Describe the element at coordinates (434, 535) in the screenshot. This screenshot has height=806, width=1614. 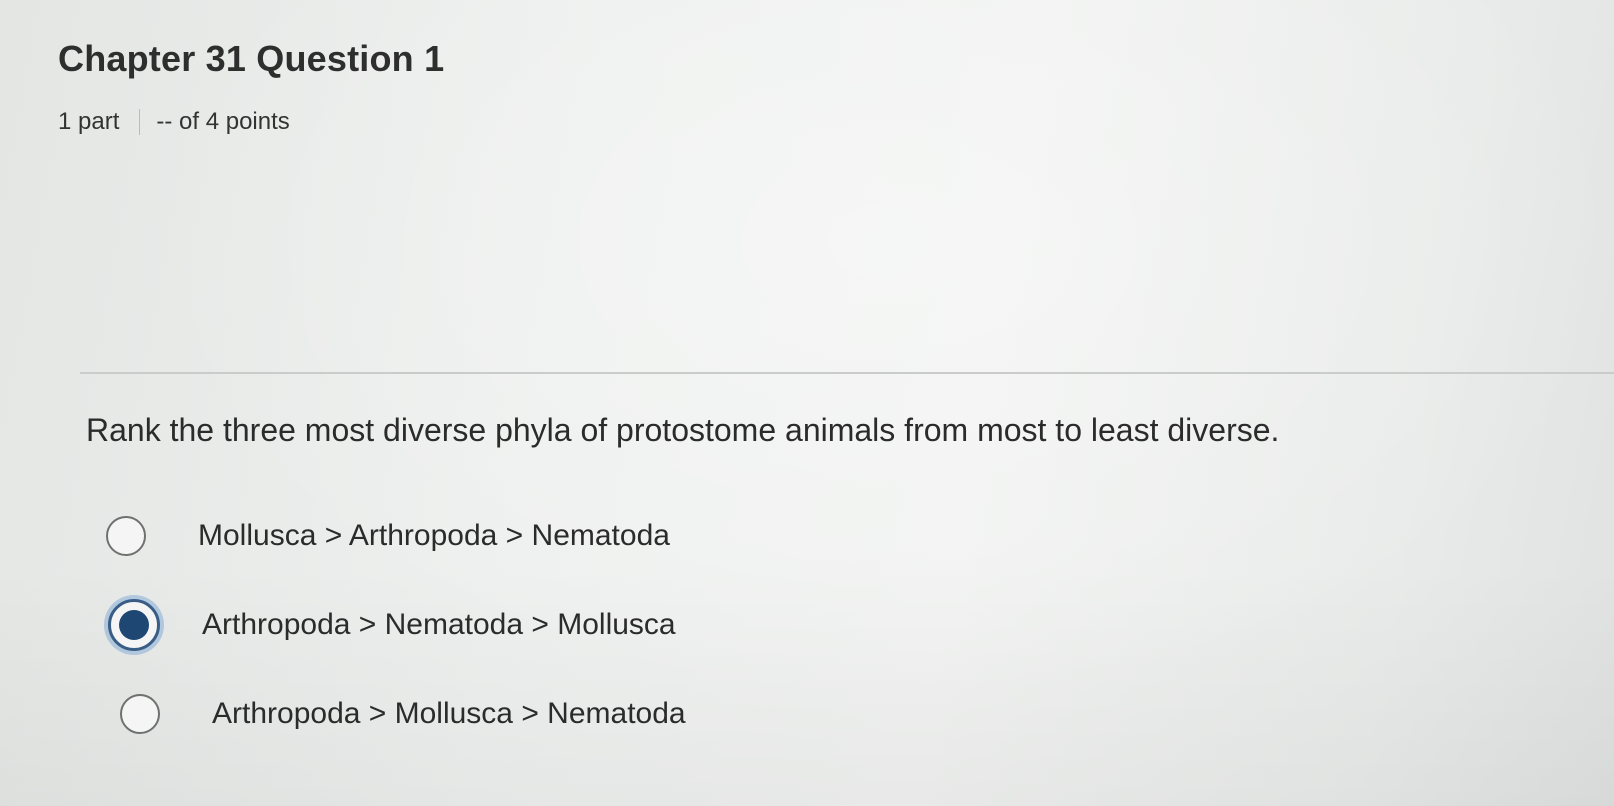
I see `answer-option-label: Mollusca > Arthropoda > Nematoda` at that location.